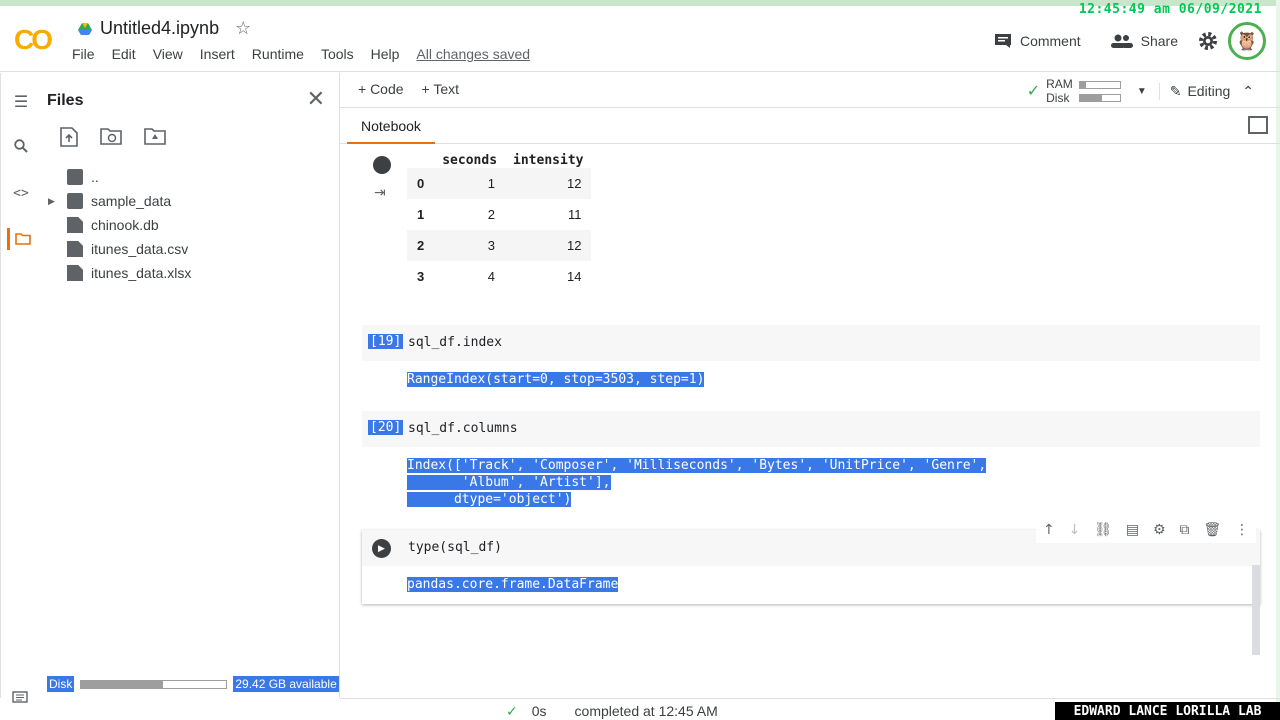 The image size is (1280, 720). Describe the element at coordinates (191, 177) in the screenshot. I see `tree-item-parent: ..` at that location.